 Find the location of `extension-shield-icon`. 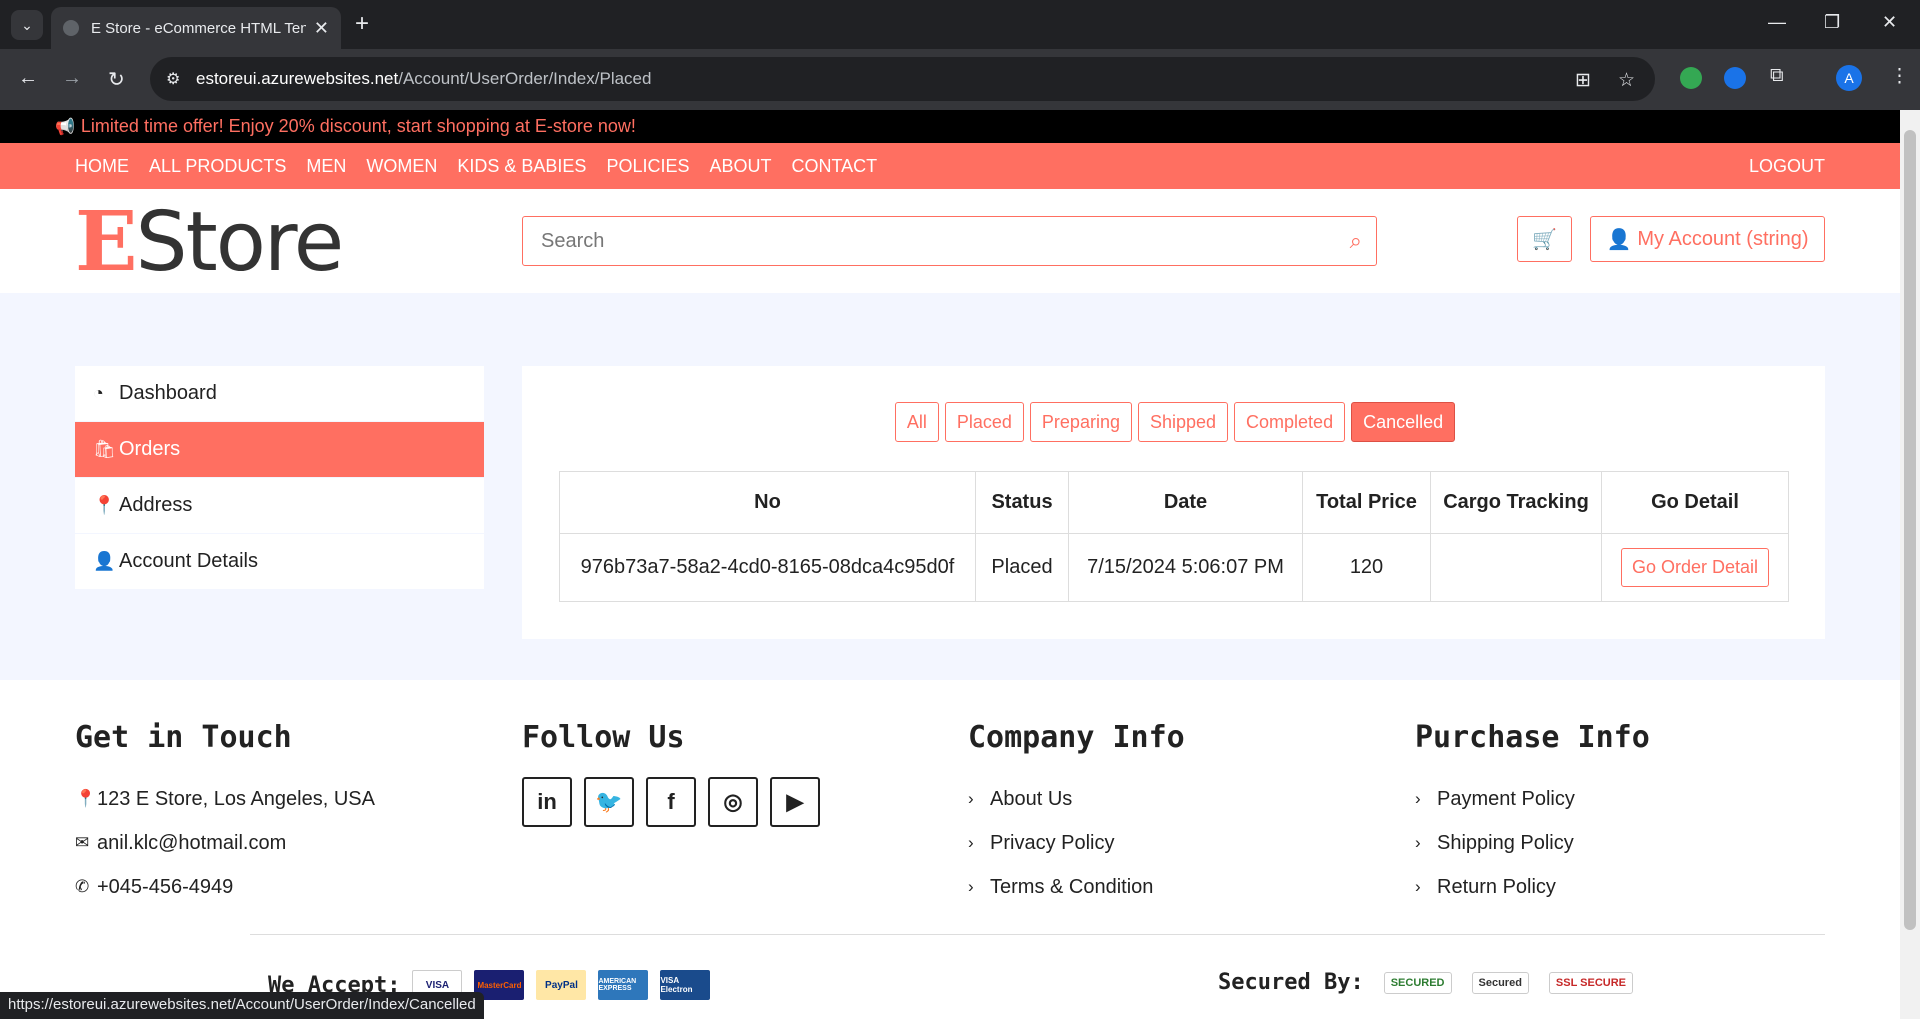

extension-shield-icon is located at coordinates (1691, 78).